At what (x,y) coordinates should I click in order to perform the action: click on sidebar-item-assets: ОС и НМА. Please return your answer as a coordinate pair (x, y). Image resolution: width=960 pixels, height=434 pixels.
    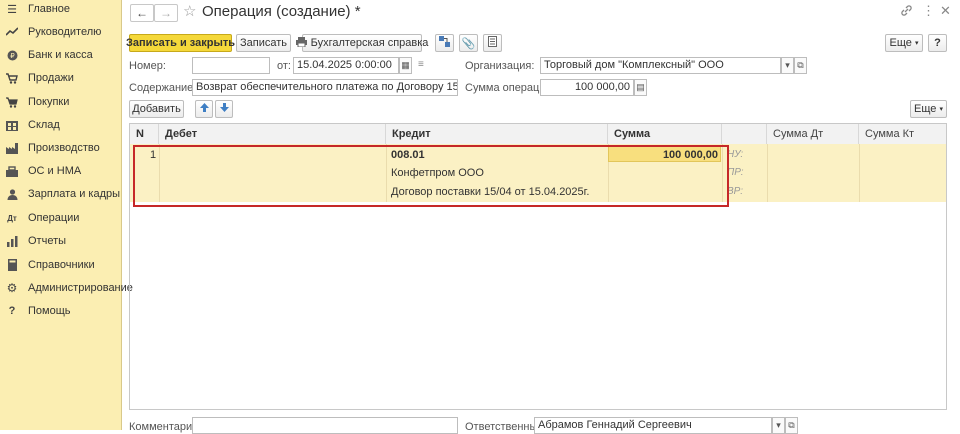
    Looking at the image, I should click on (60, 171).